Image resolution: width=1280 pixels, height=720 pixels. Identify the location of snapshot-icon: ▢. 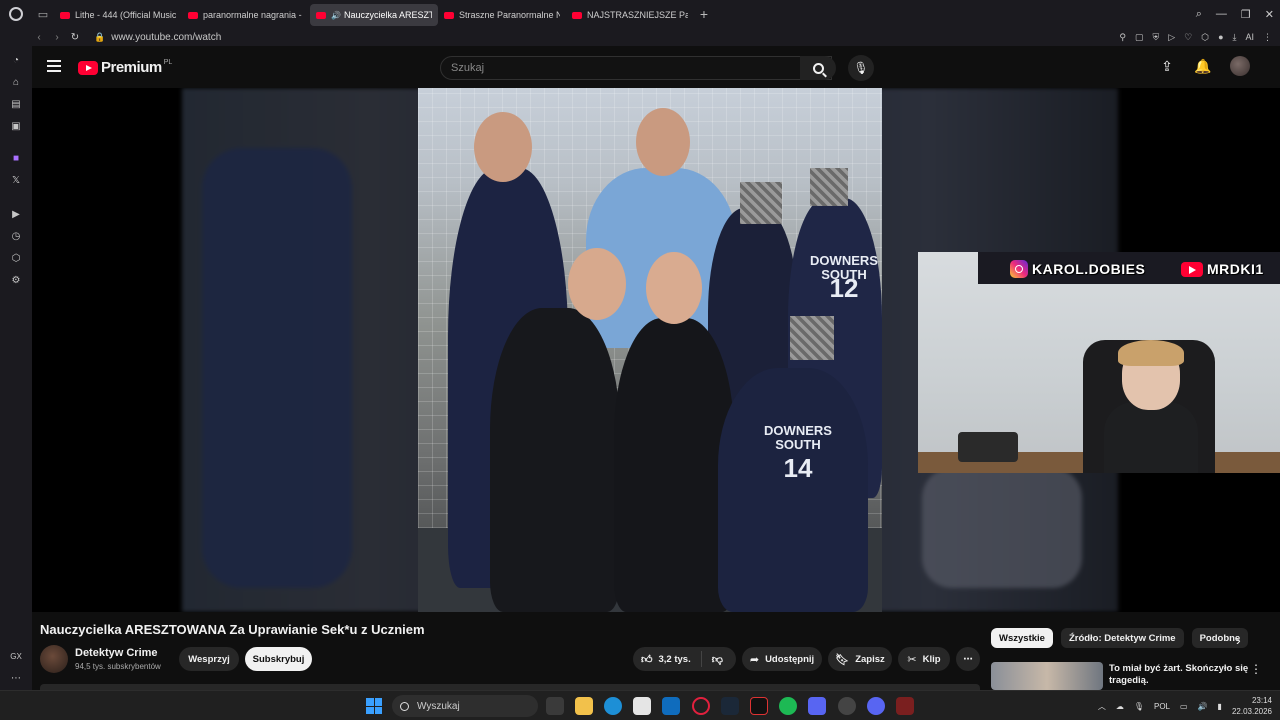
(1139, 37).